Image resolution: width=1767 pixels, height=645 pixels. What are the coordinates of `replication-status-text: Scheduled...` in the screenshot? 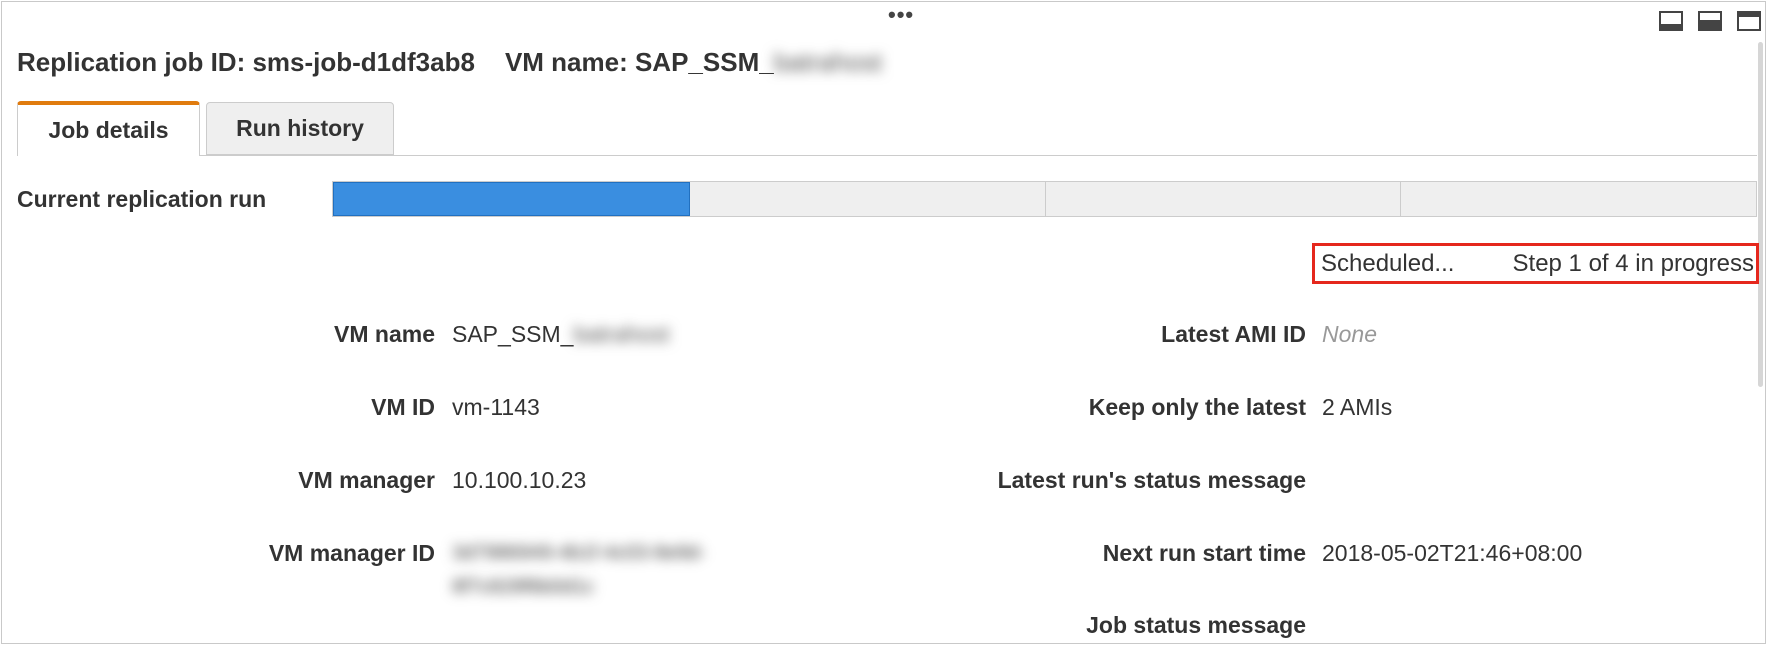 It's located at (1388, 263).